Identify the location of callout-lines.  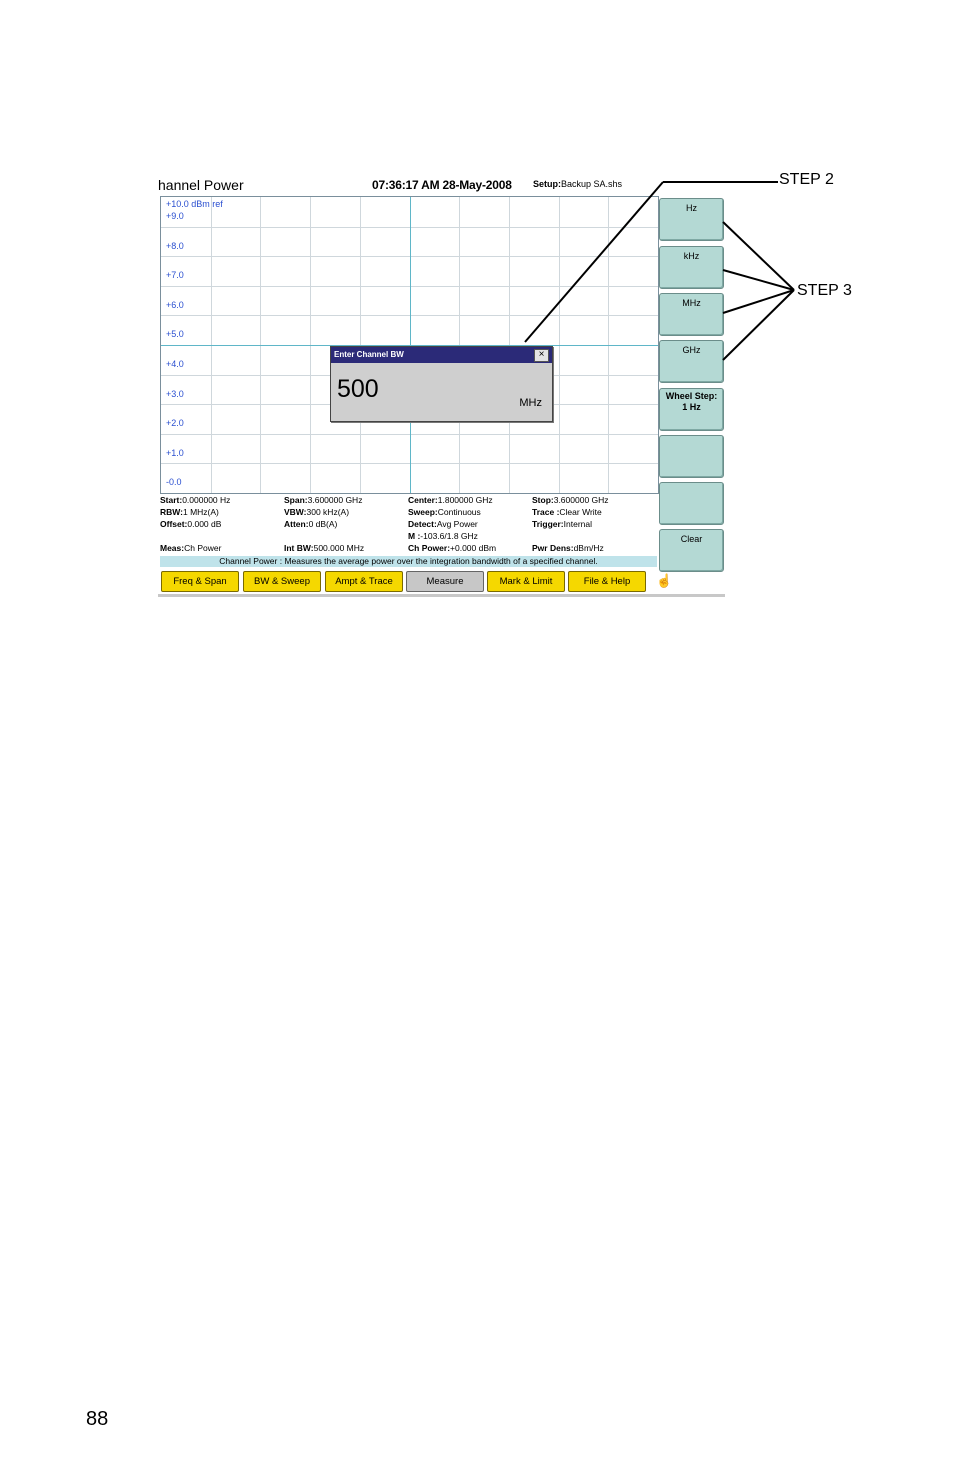
(659, 271).